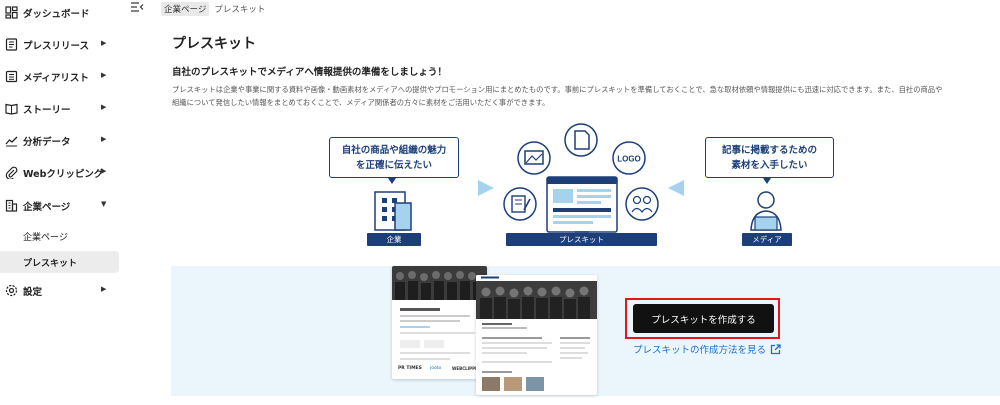  I want to click on brand-logo-text: PR TIMES, so click(410, 368).